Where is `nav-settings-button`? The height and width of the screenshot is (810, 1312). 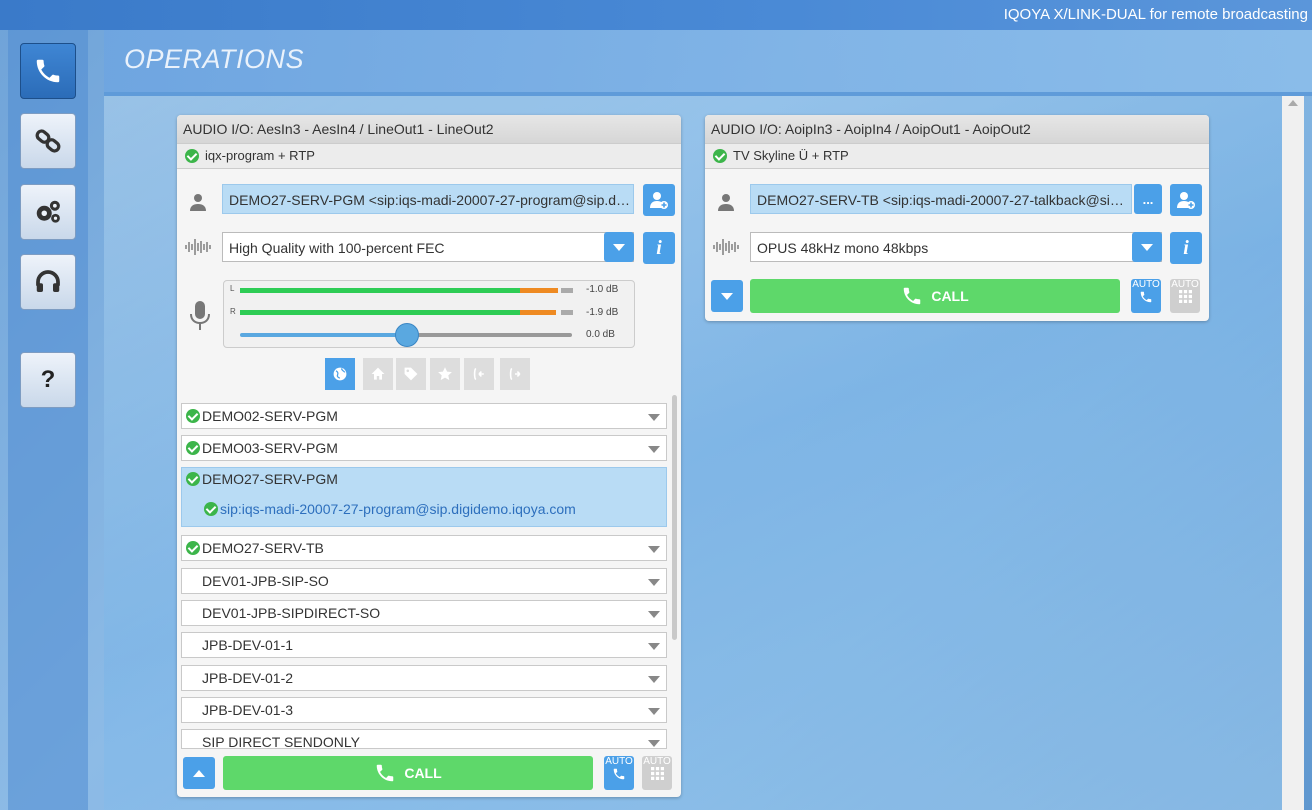
nav-settings-button is located at coordinates (48, 212).